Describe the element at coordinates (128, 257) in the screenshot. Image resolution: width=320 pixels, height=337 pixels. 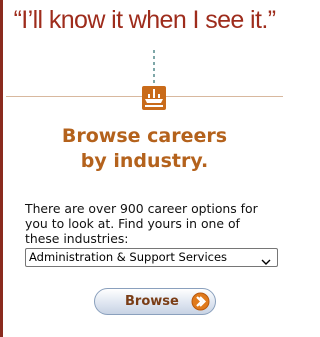
I see `industry-select-value: Administration & Support Services` at that location.